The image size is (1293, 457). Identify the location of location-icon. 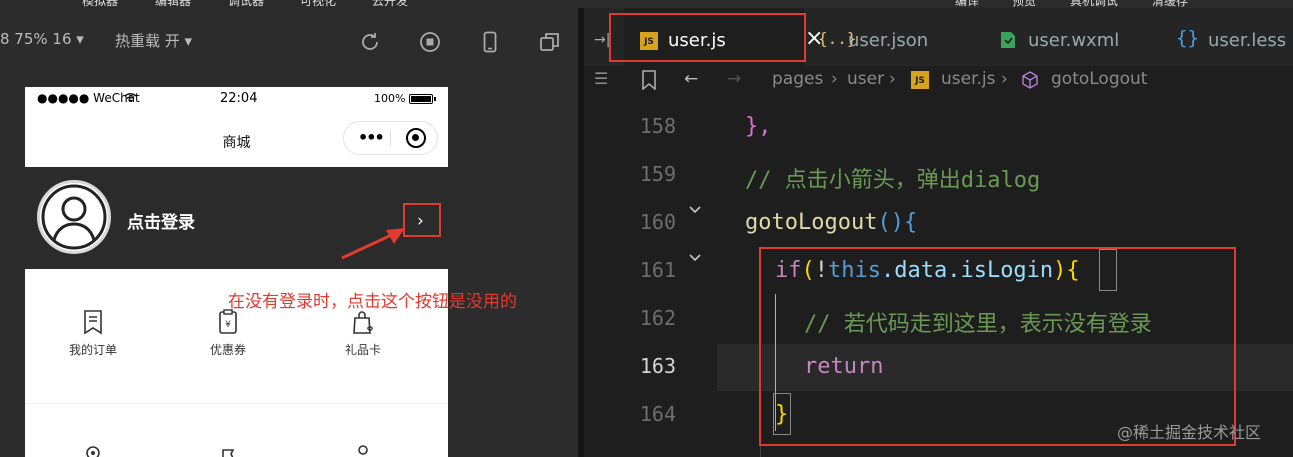
(93, 451).